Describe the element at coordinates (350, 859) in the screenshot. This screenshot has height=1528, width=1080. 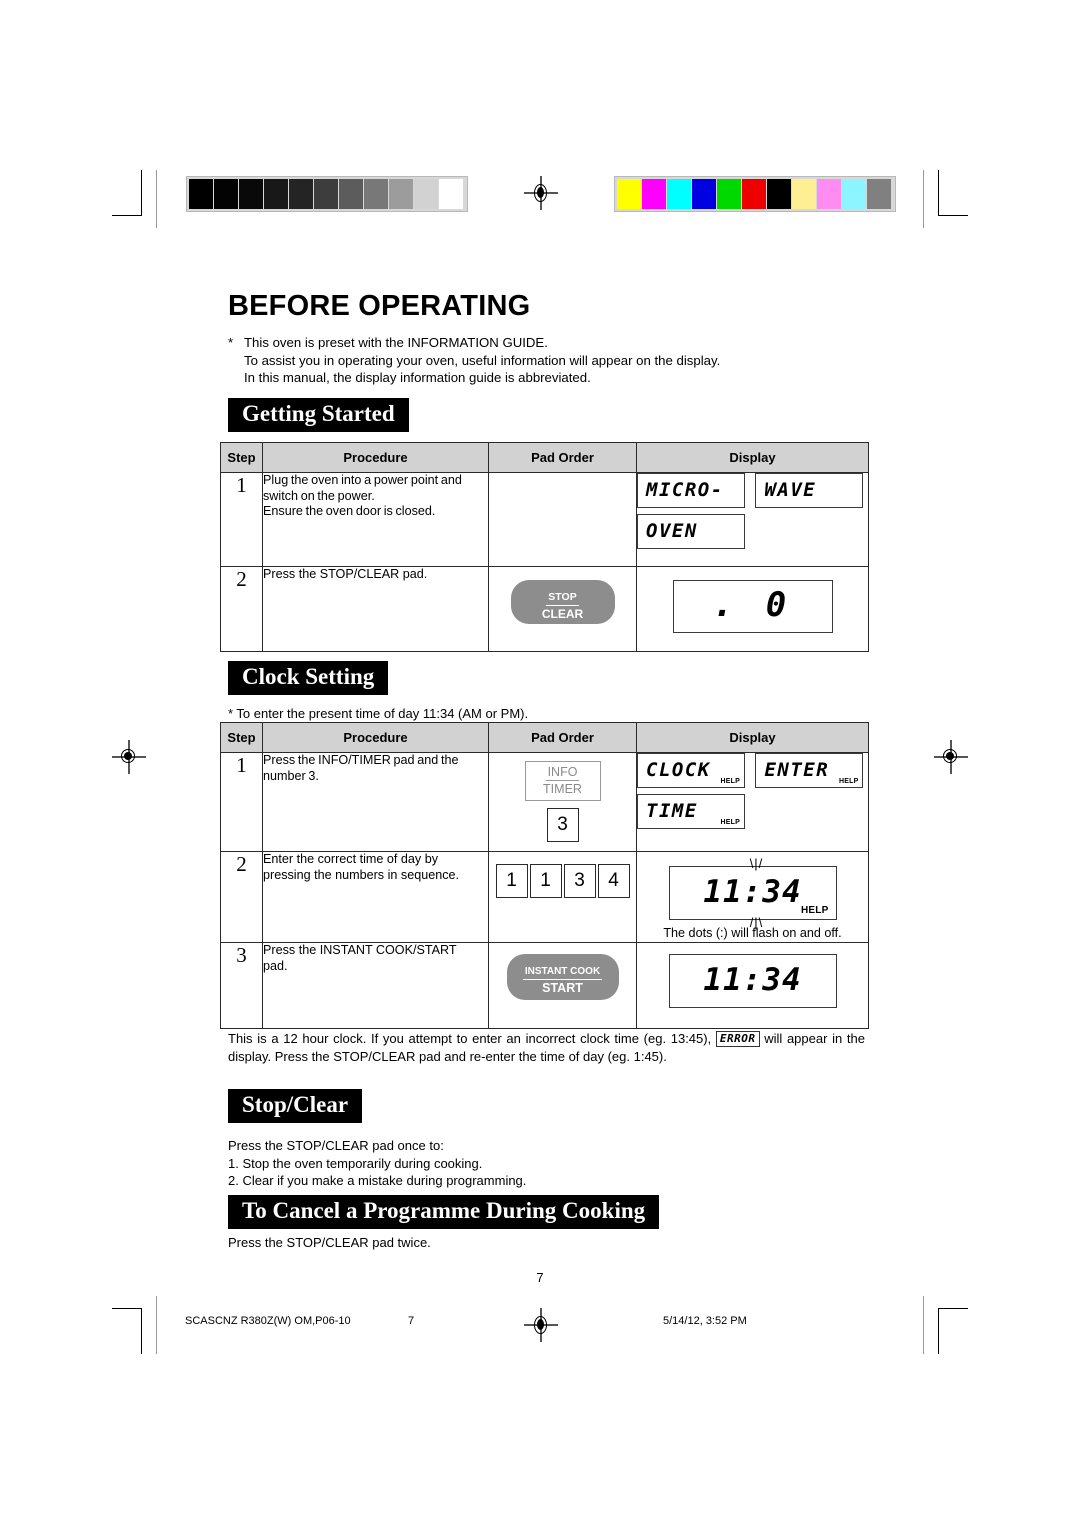
I see `procedure-line: Enter the correct time of day by` at that location.